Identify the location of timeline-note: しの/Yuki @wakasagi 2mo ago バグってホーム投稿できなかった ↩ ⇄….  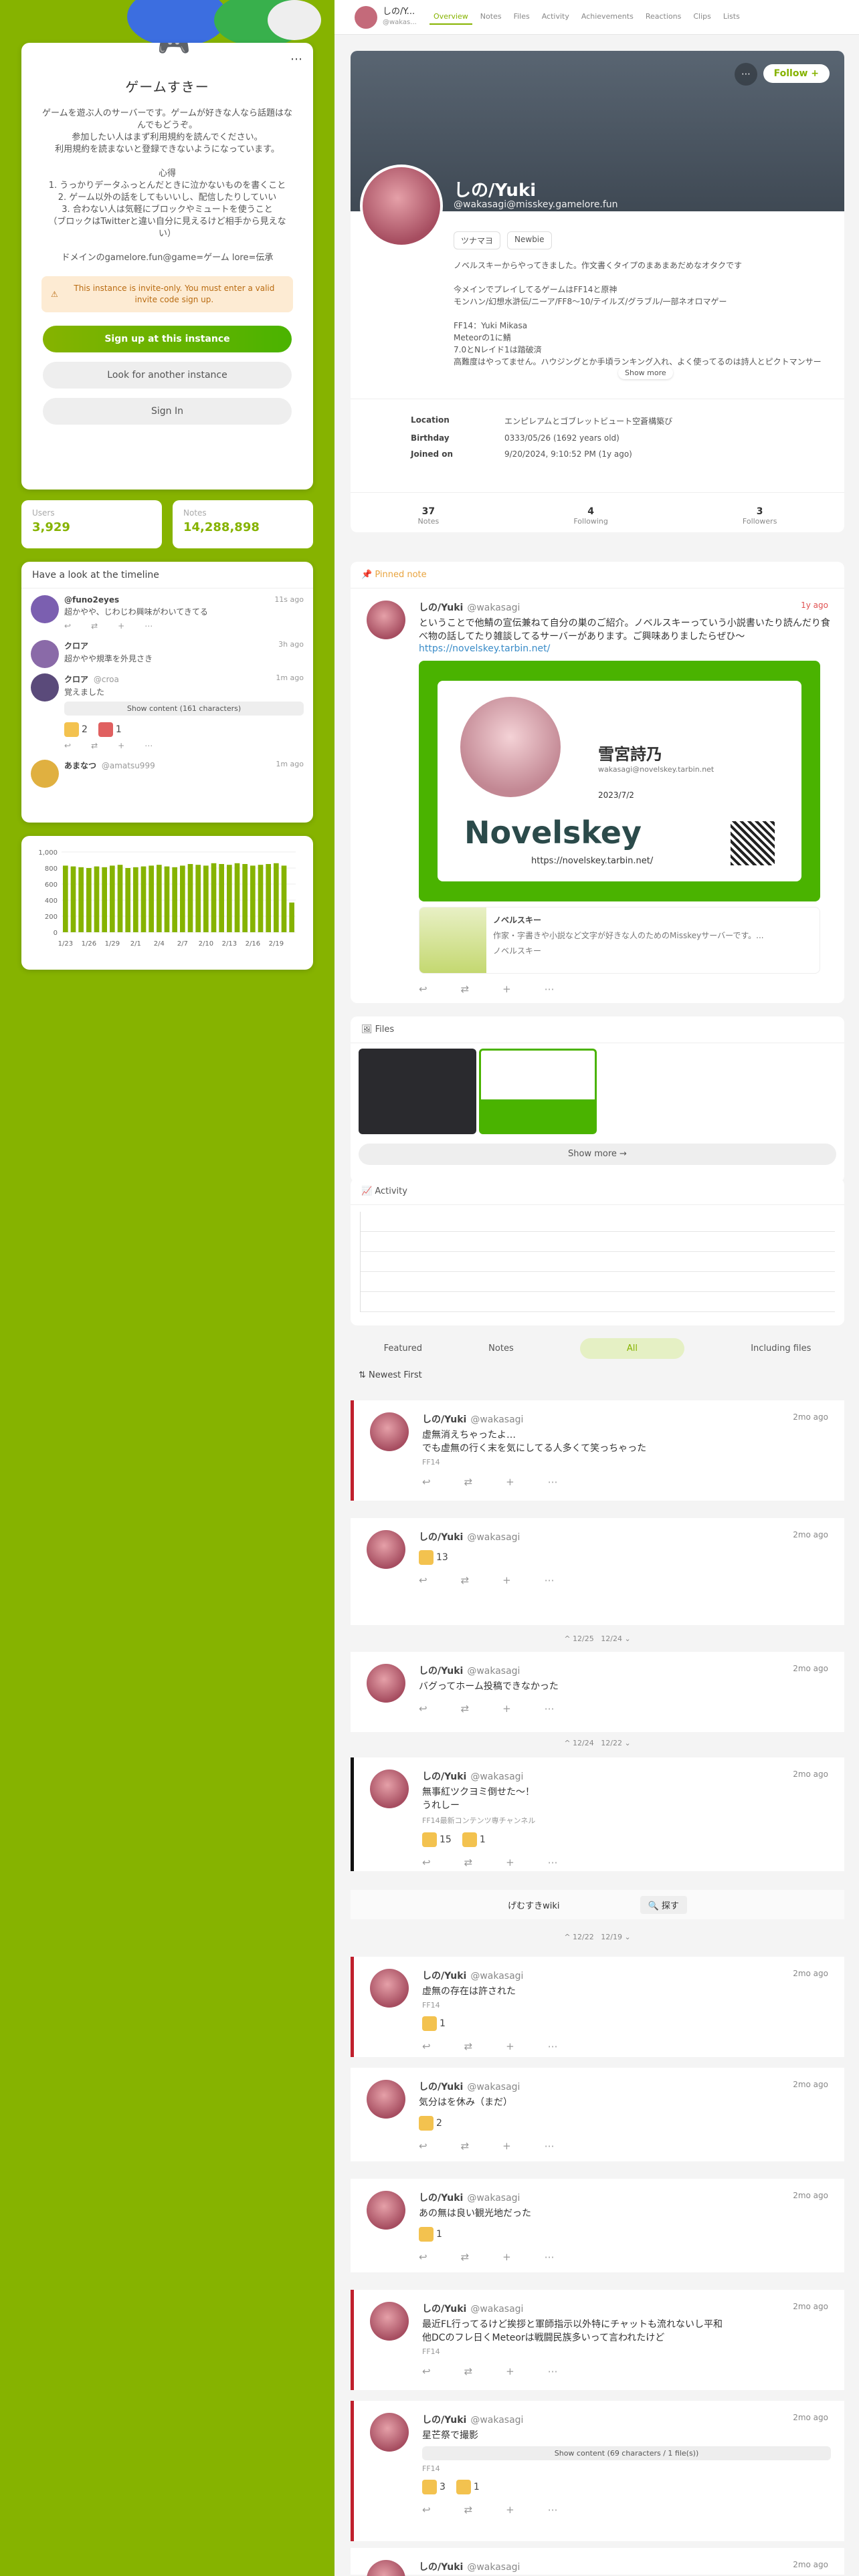
(597, 1692).